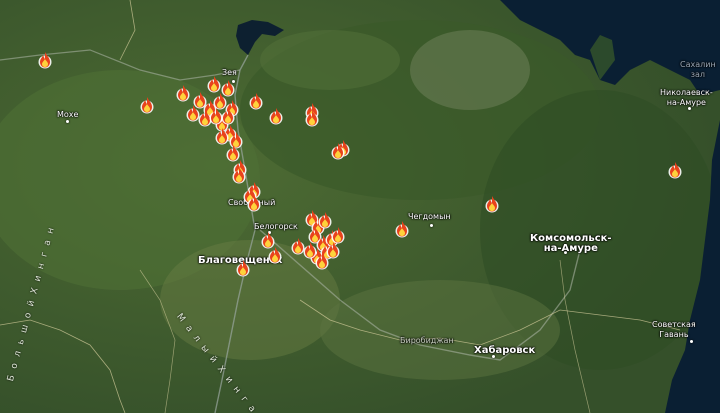 This screenshot has width=720, height=413. I want to click on label-sovetskaya-gavan: Советская Гавань, so click(674, 329).